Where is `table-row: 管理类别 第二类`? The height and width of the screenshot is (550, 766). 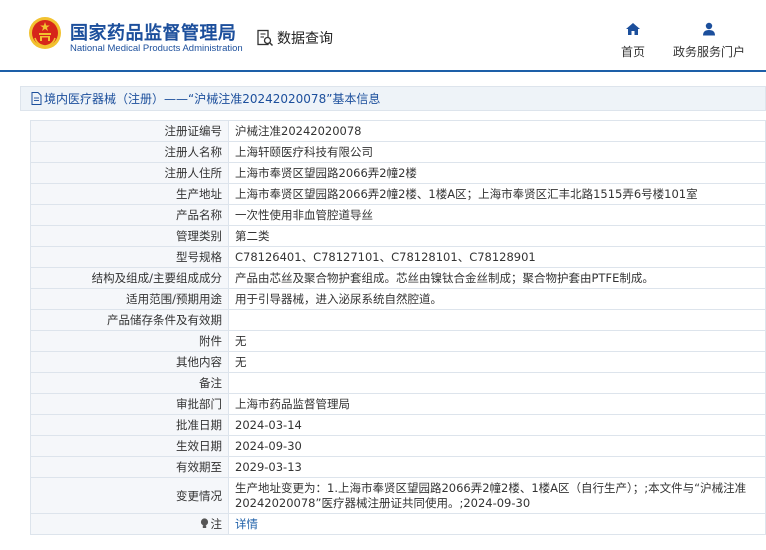
table-row: 管理类别 第二类 is located at coordinates (398, 236).